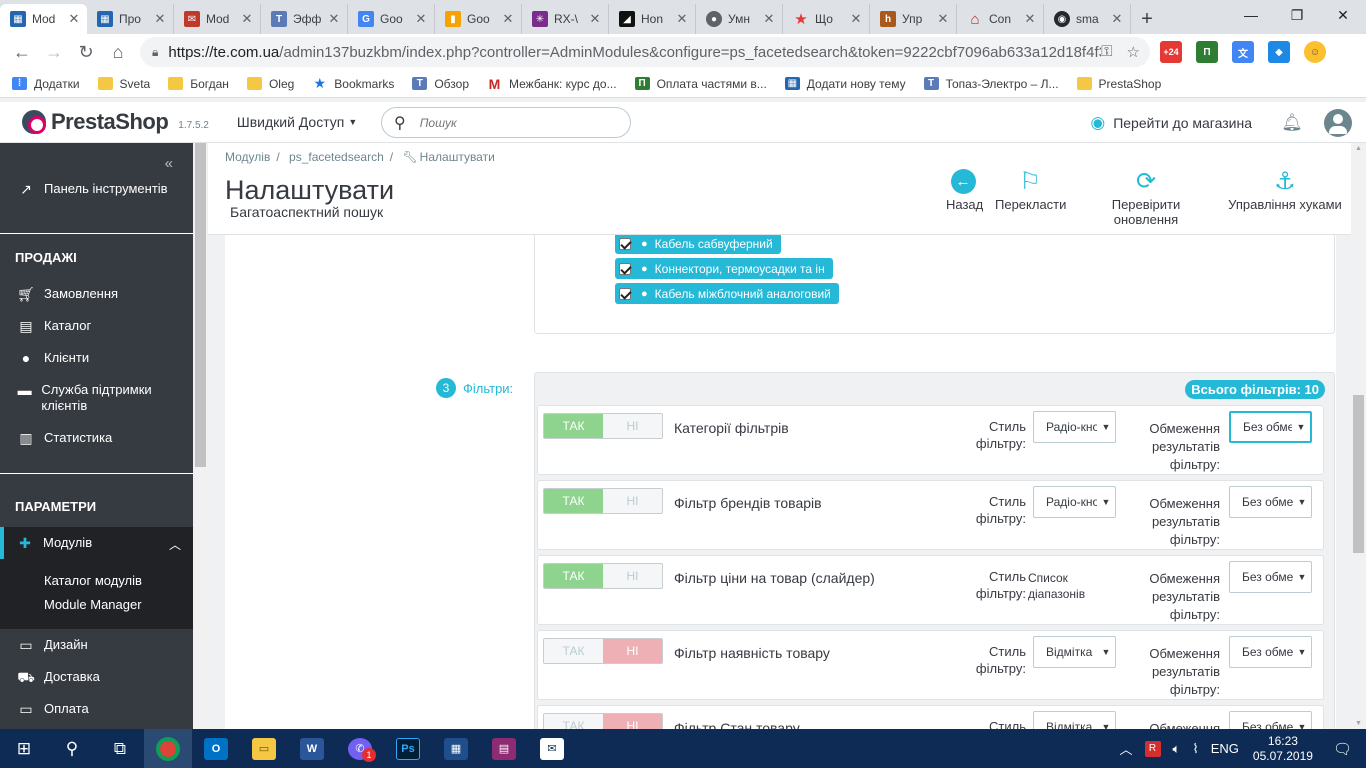 The width and height of the screenshot is (1366, 768). I want to click on category-tag: ● Кабель міжблочний аналоговий, so click(727, 293).